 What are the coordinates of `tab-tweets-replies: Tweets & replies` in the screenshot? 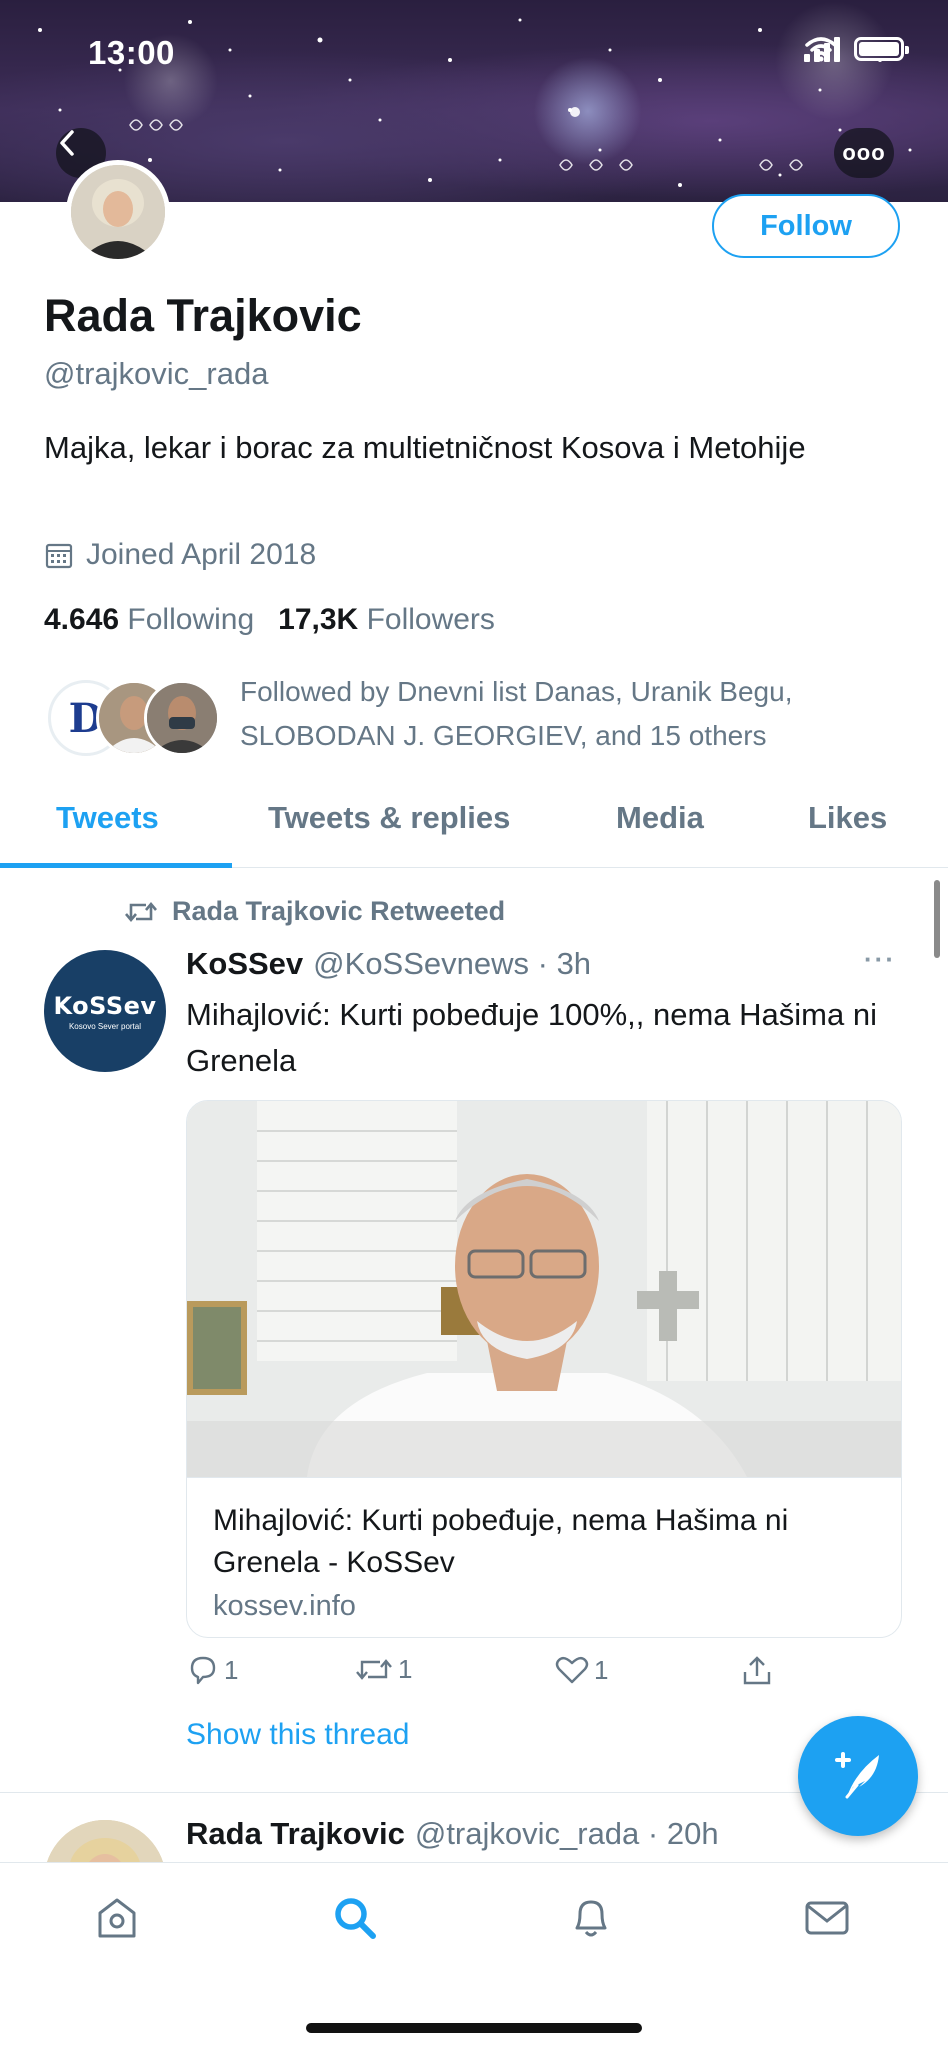 It's located at (389, 818).